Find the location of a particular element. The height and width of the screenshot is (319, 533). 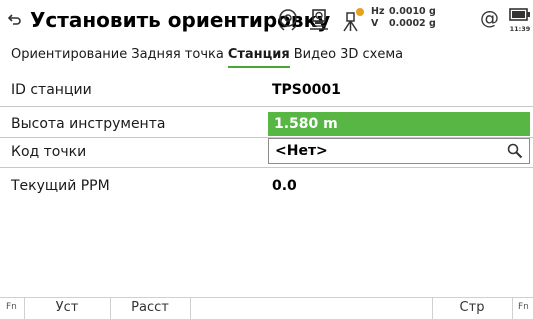

point-code-label: Код точки is located at coordinates (49, 152).